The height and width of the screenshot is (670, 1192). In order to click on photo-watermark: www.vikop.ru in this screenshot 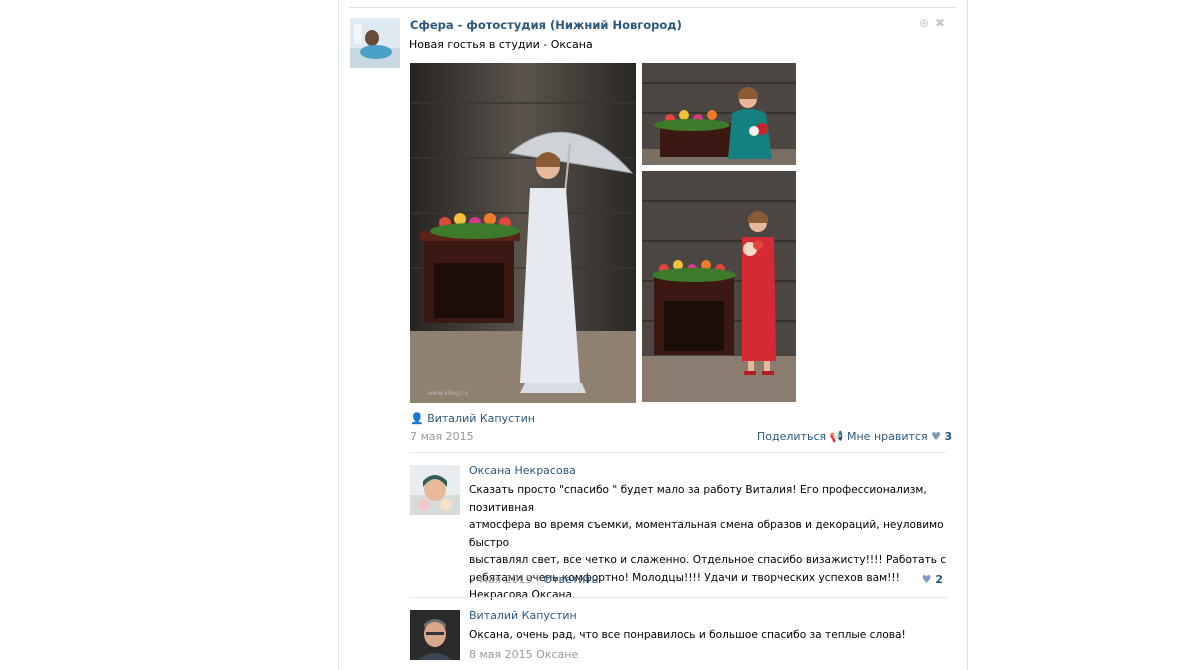, I will do `click(448, 393)`.